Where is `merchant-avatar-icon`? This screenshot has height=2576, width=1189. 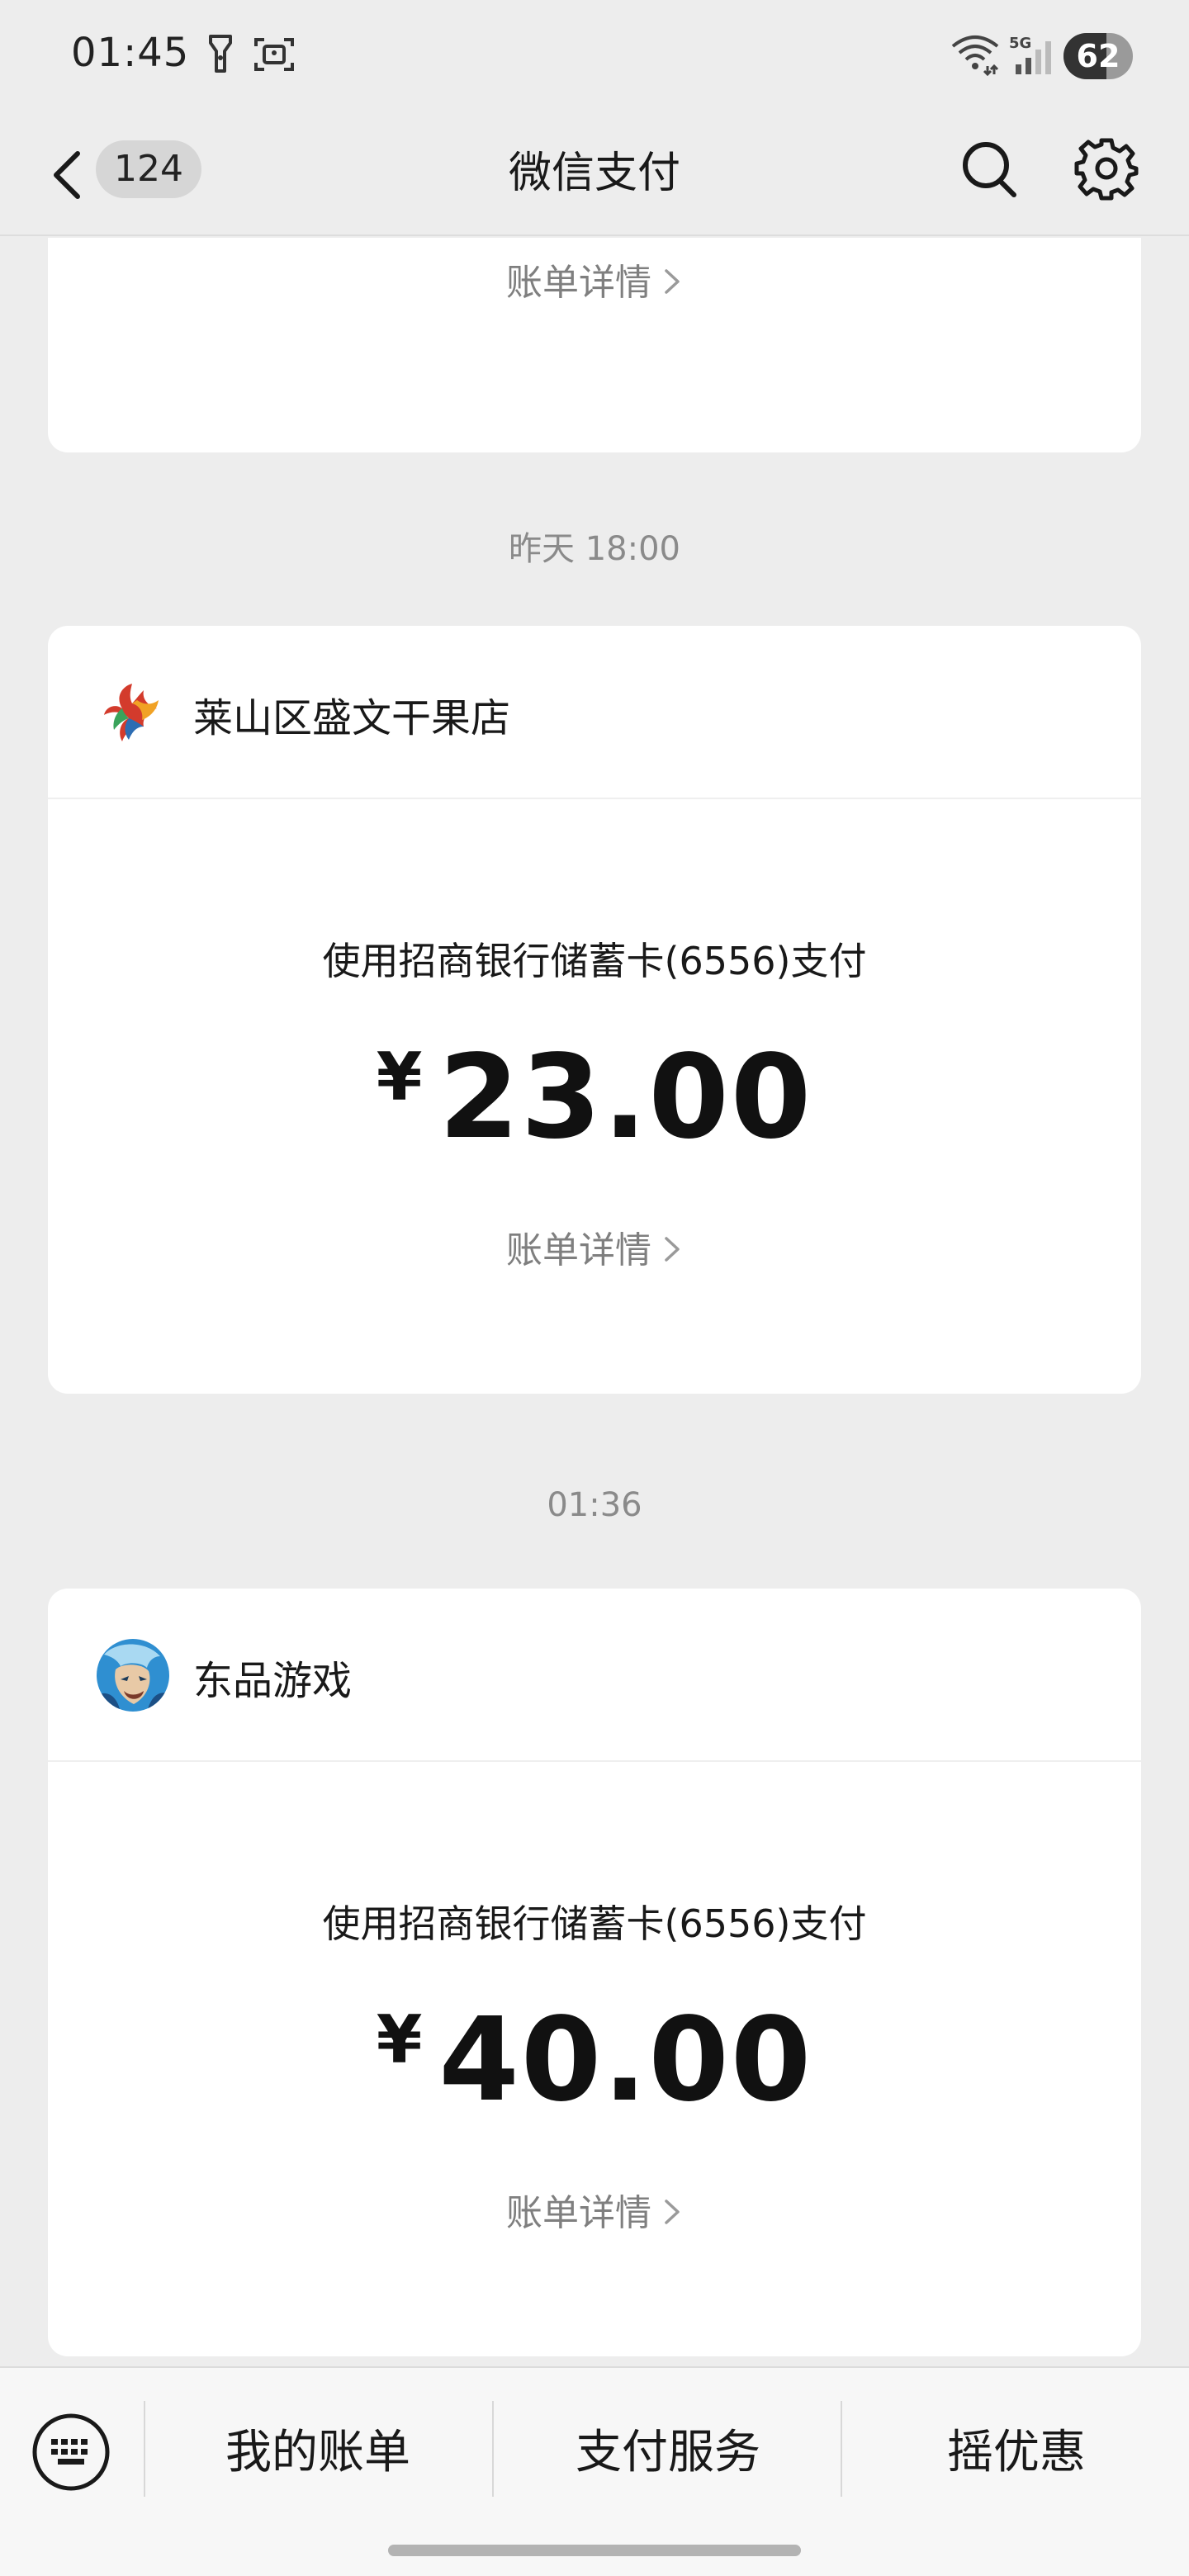
merchant-avatar-icon is located at coordinates (133, 1675).